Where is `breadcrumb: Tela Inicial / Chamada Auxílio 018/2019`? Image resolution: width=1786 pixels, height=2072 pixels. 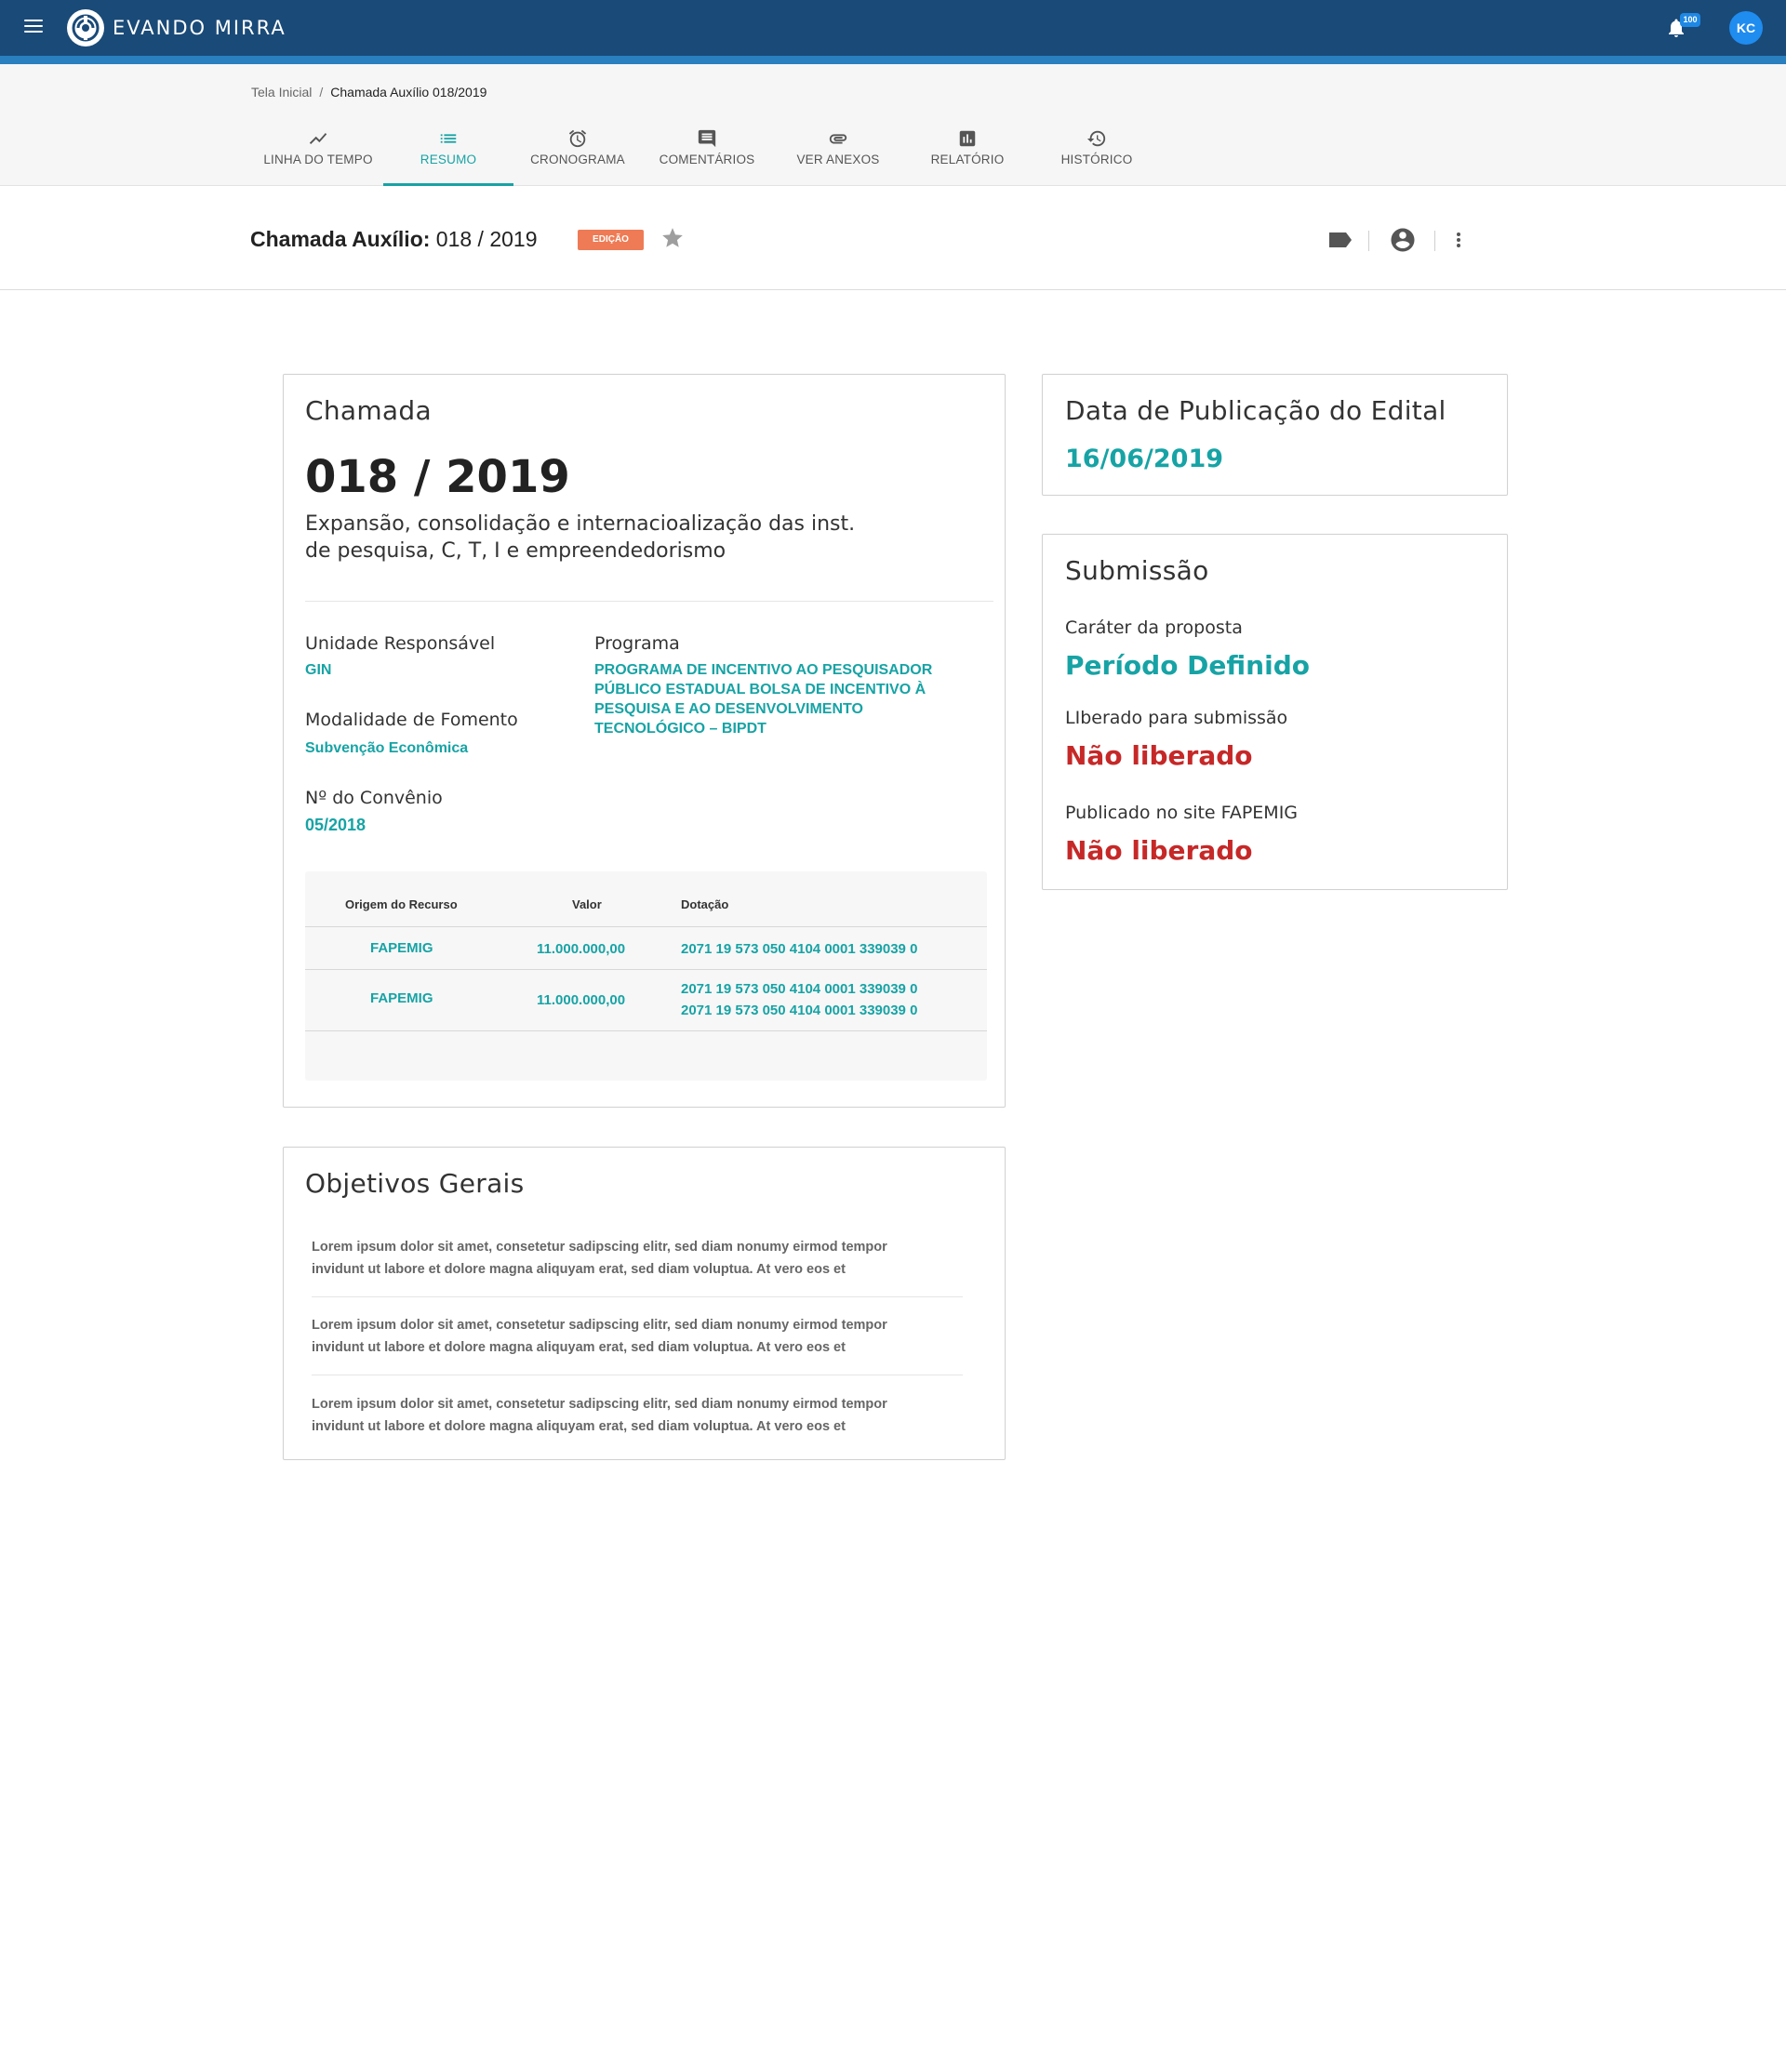 breadcrumb: Tela Inicial / Chamada Auxílio 018/2019 is located at coordinates (368, 92).